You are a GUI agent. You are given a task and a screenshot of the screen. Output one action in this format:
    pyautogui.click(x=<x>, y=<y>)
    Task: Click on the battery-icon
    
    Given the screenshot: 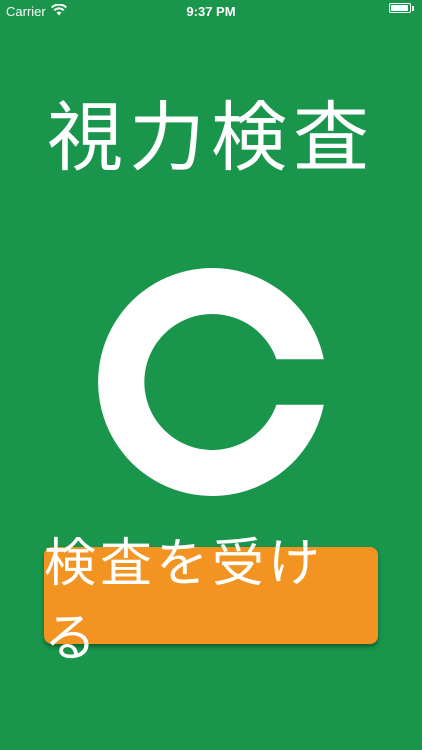 What is the action you would take?
    pyautogui.click(x=400, y=8)
    